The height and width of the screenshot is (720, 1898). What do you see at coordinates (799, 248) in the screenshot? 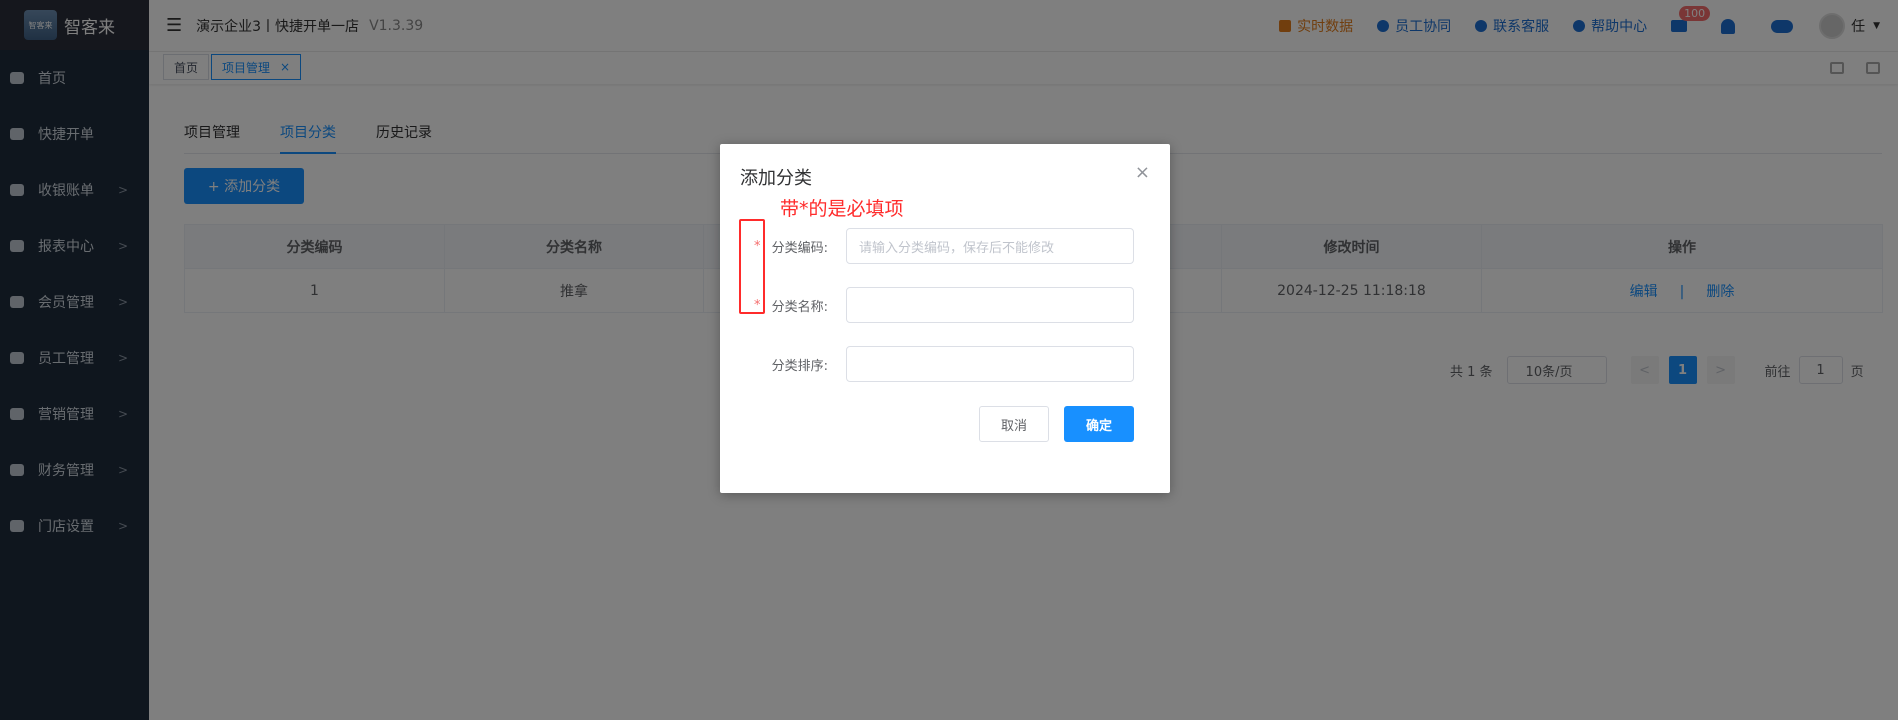
I see `field-label: 分类编码:` at bounding box center [799, 248].